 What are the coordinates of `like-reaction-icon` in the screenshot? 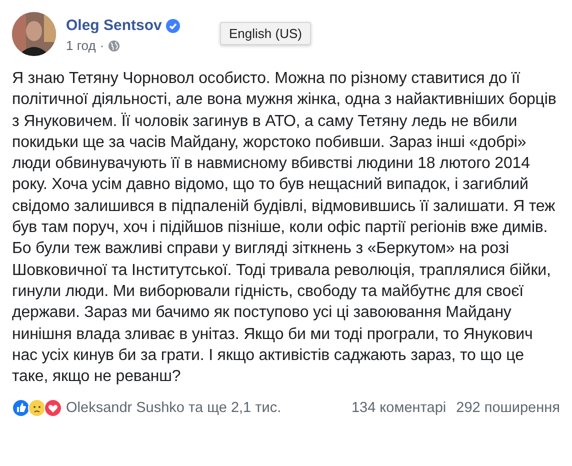 It's located at (21, 408).